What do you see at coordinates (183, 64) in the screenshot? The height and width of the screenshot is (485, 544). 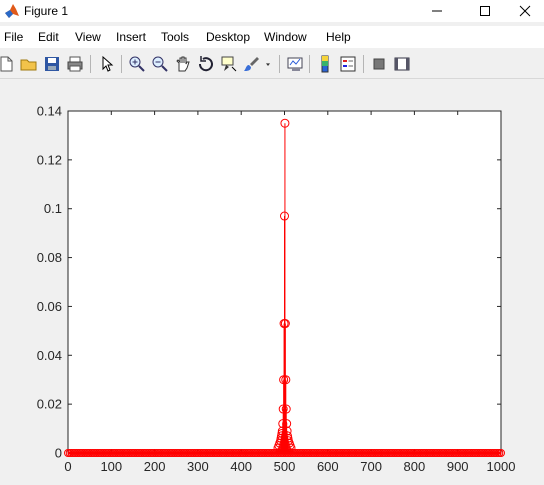 I see `pan-icon` at bounding box center [183, 64].